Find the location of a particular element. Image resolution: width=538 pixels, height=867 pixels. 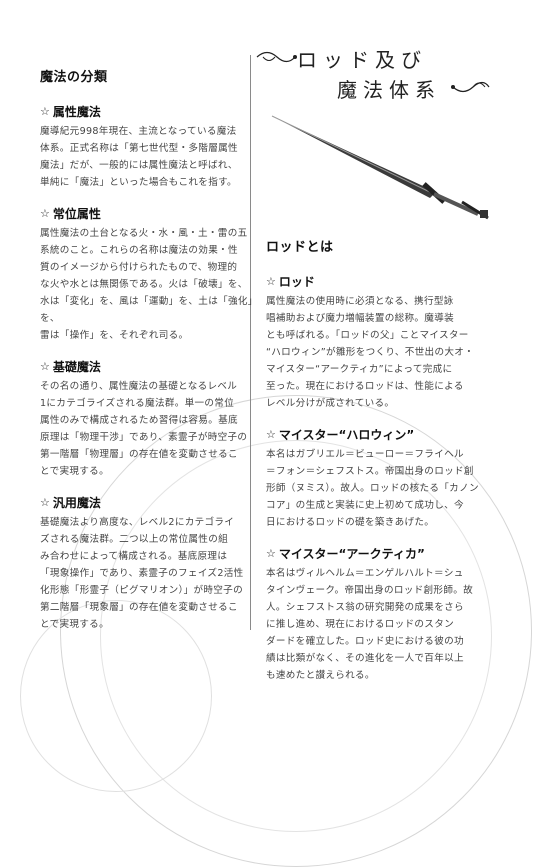

body-line: コア」の生成と実装に史上初めて成功し、今 is located at coordinates (365, 505).